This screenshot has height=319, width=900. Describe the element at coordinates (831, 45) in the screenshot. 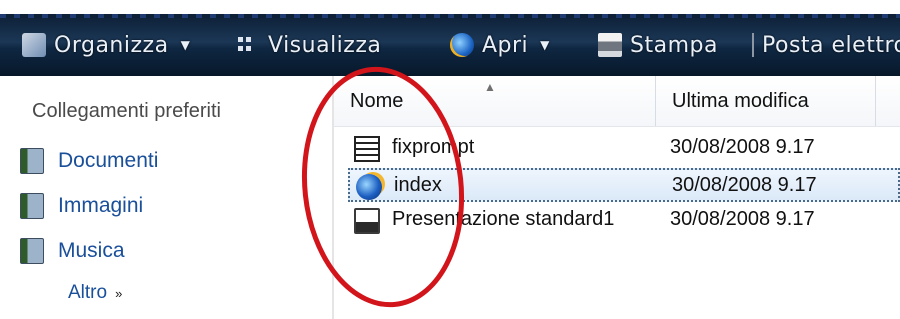

I see `email-label: Posta elettronica` at that location.